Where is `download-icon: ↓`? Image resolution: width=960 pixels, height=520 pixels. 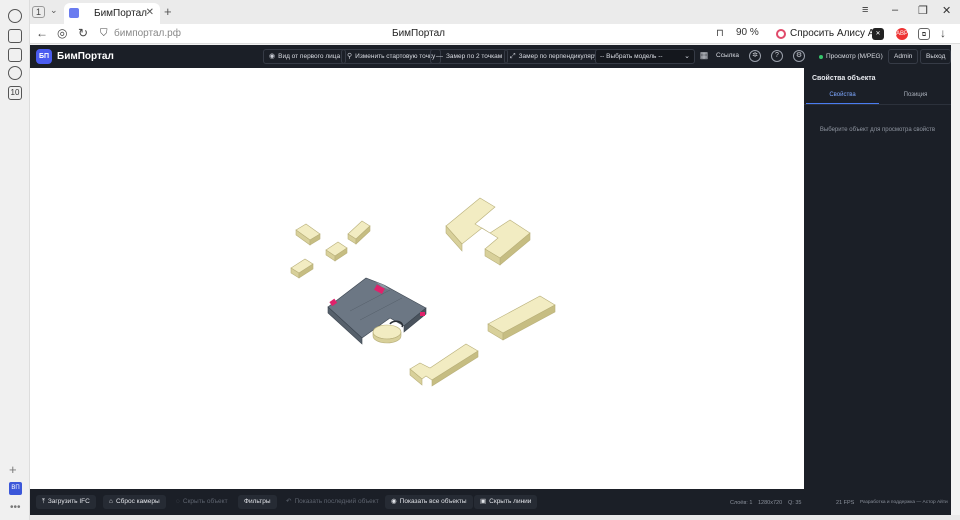
download-icon: ↓ is located at coordinates (943, 33).